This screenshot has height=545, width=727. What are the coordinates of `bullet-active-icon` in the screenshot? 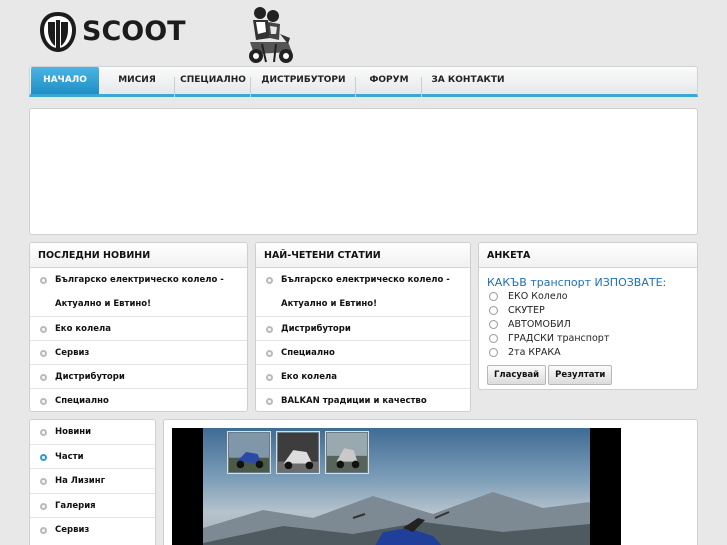 It's located at (43, 457).